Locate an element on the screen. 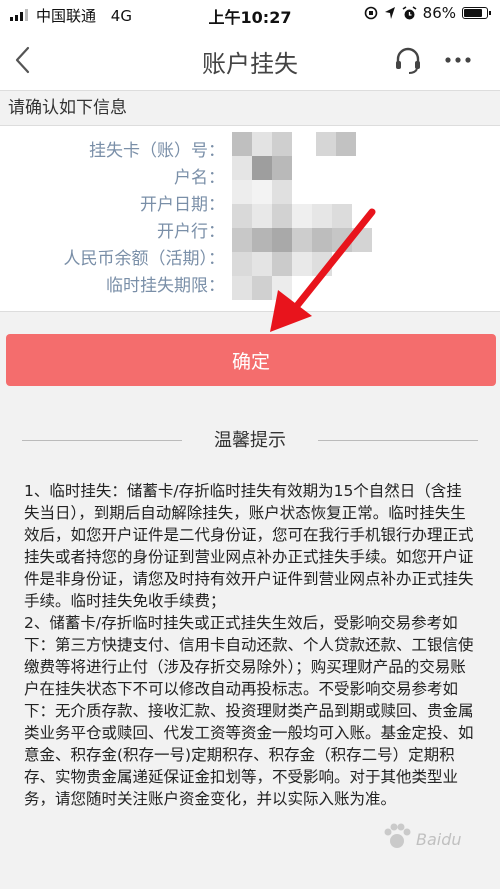 The height and width of the screenshot is (889, 500). status-right: 86% is located at coordinates (427, 13).